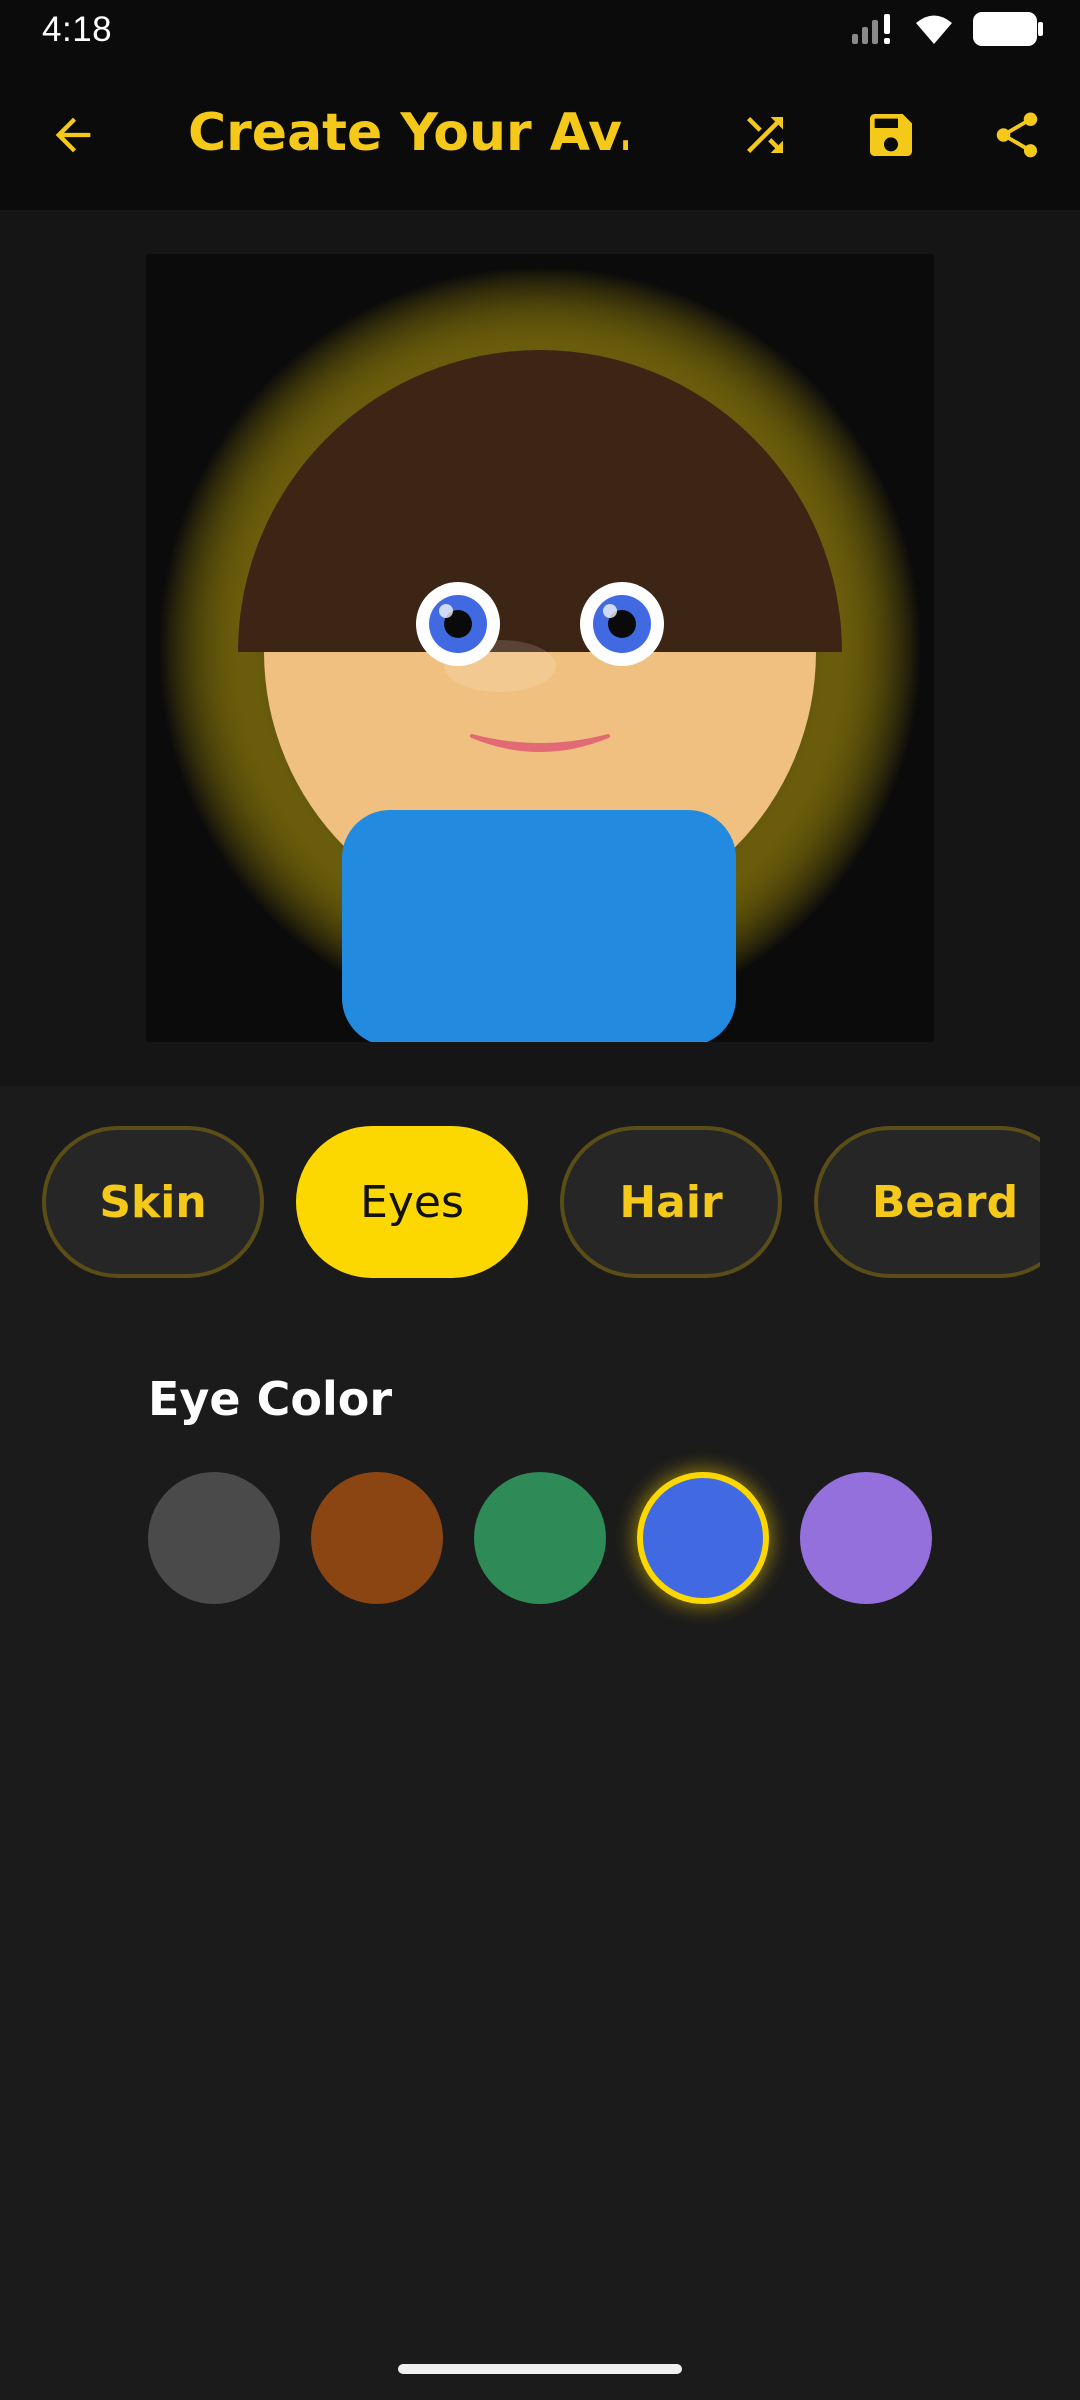  Describe the element at coordinates (214, 1538) in the screenshot. I see `eye-color-swatch-gray` at that location.